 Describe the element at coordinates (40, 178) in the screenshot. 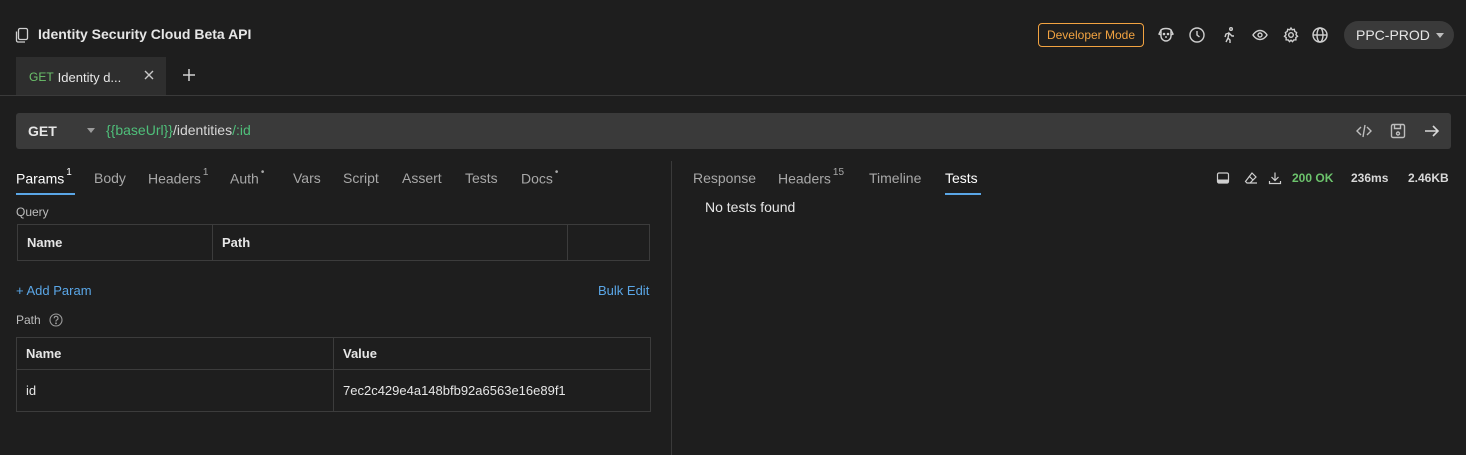

I see `tab-params-label: Params` at that location.